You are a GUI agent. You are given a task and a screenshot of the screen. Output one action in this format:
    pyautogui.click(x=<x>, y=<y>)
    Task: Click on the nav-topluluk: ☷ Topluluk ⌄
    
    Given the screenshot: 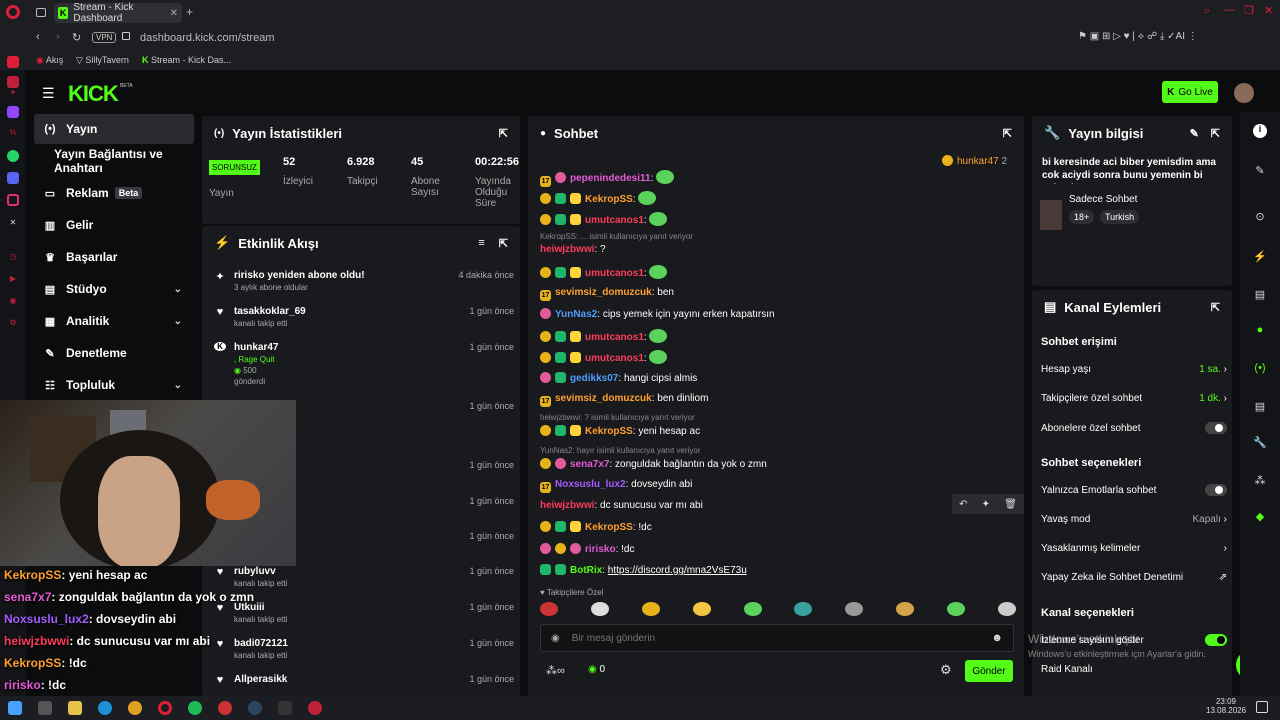 What is the action you would take?
    pyautogui.click(x=114, y=385)
    